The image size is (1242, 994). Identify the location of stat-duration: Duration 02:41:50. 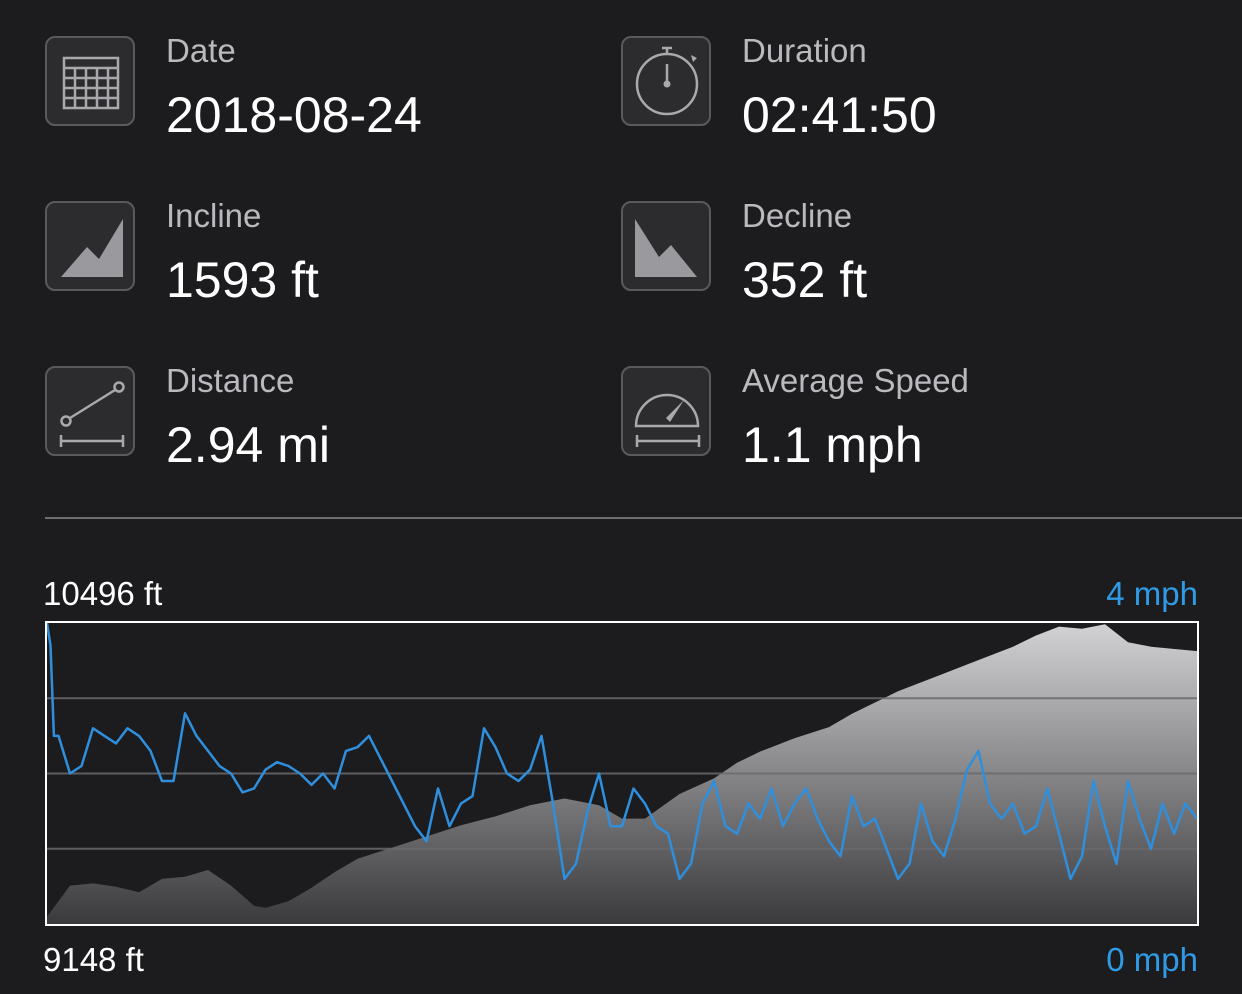
(901, 89).